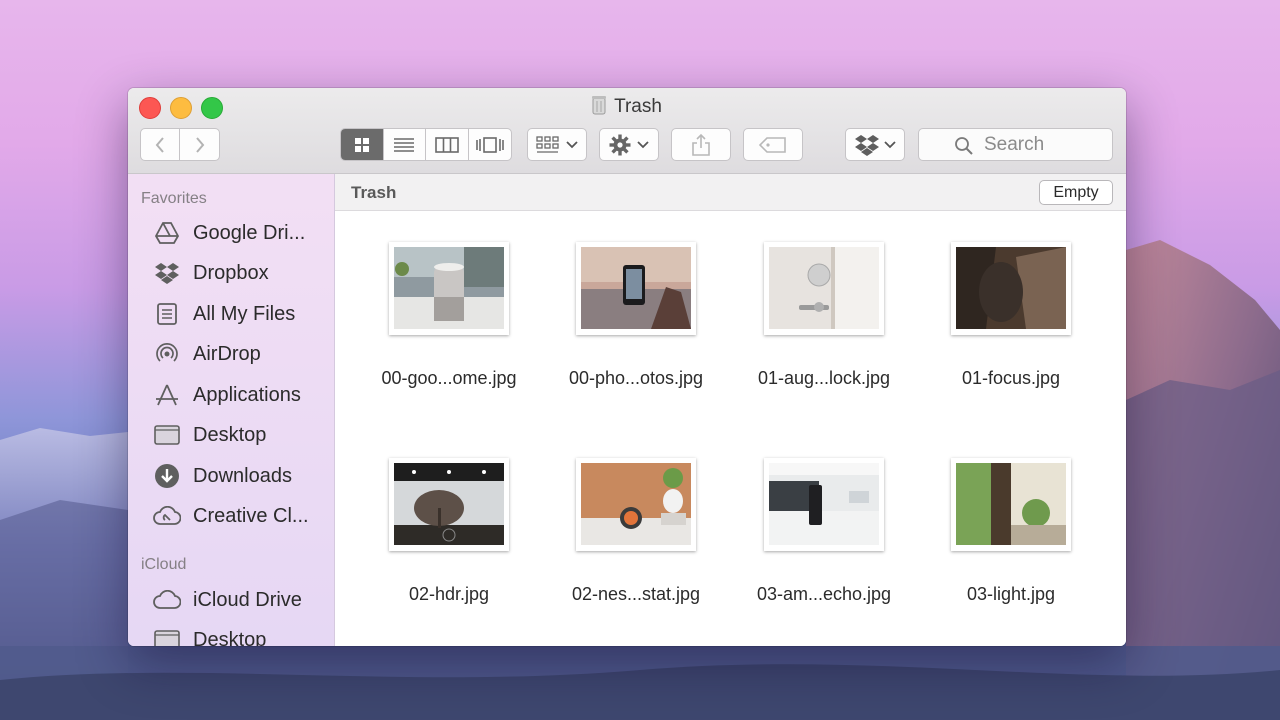  What do you see at coordinates (636, 378) in the screenshot?
I see `file-name: 00-pho...otos.jpg` at bounding box center [636, 378].